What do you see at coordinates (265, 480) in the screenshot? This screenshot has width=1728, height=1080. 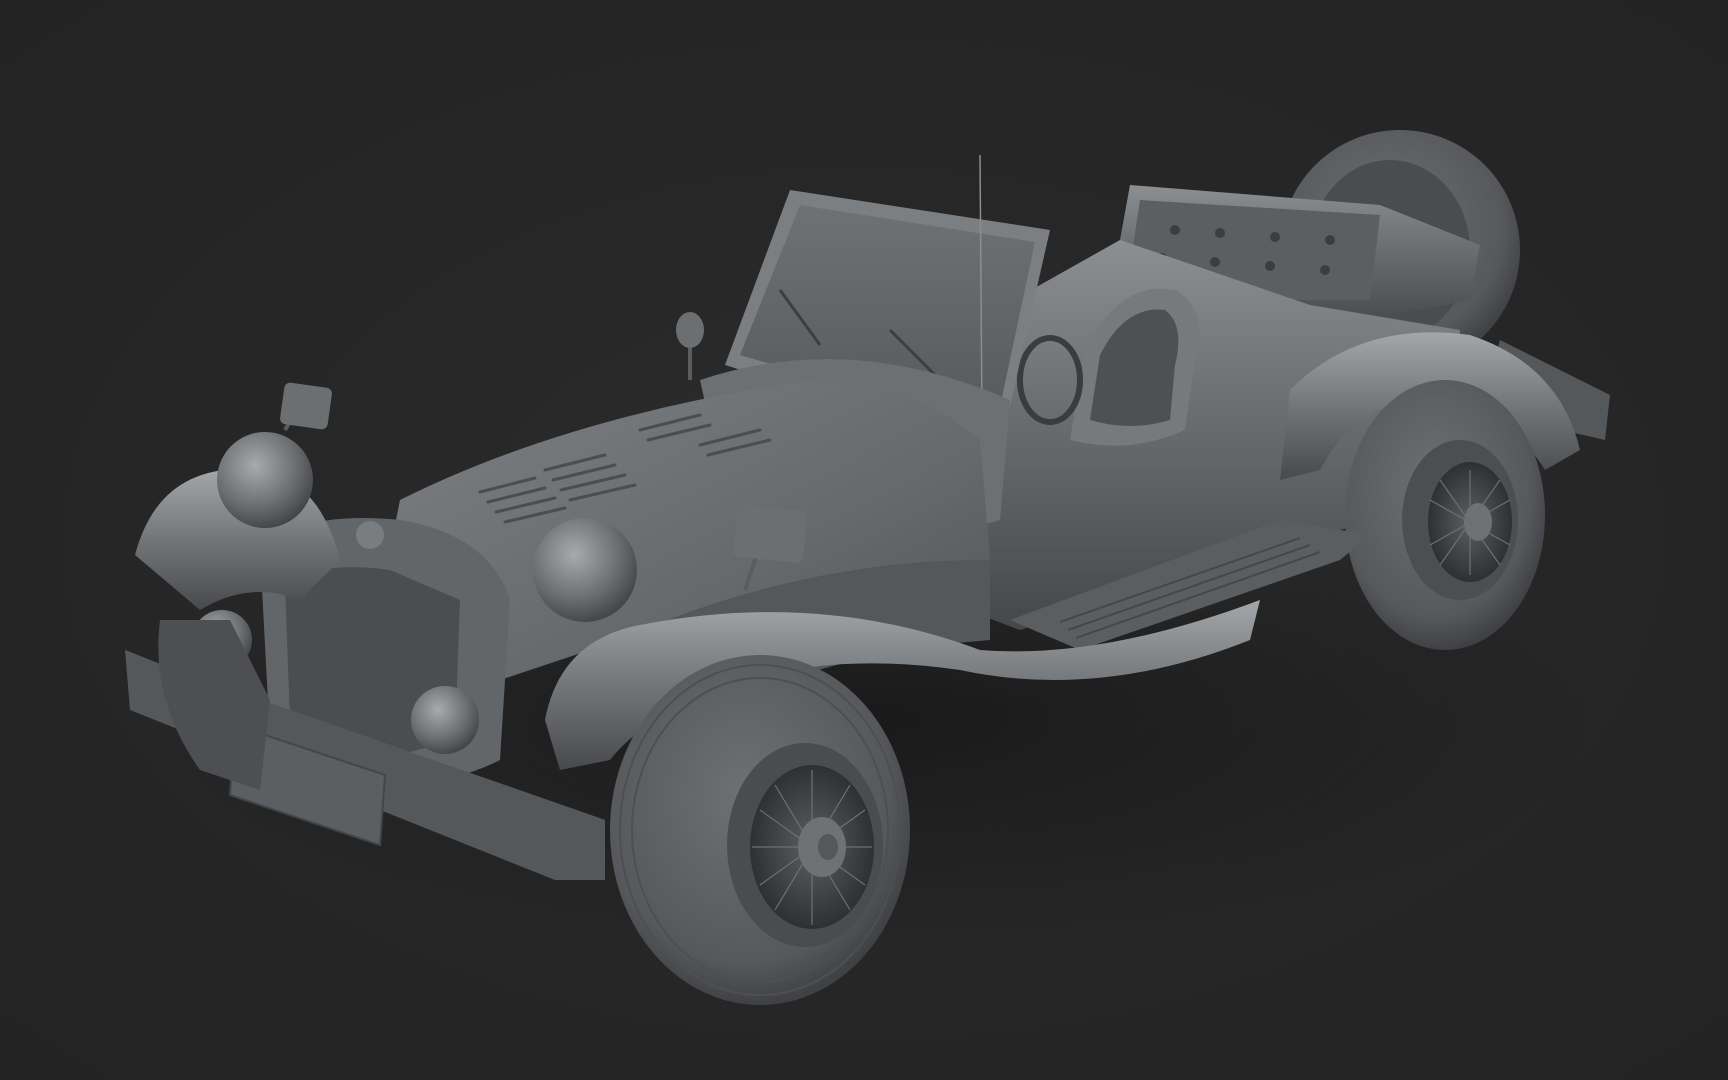 I see `headlamp-left` at bounding box center [265, 480].